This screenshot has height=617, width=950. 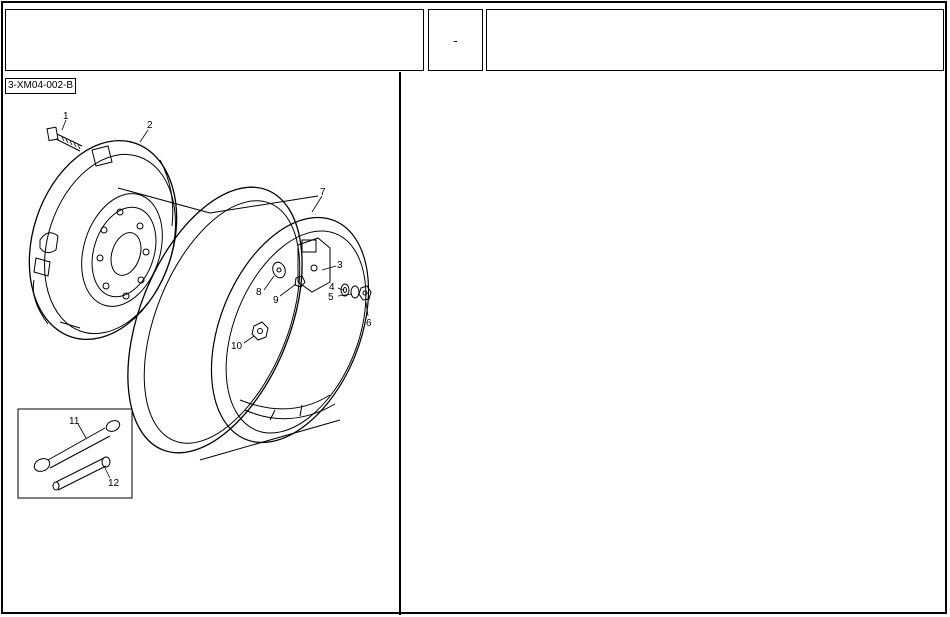 What do you see at coordinates (114, 483) in the screenshot?
I see `callout-12: 12` at bounding box center [114, 483].